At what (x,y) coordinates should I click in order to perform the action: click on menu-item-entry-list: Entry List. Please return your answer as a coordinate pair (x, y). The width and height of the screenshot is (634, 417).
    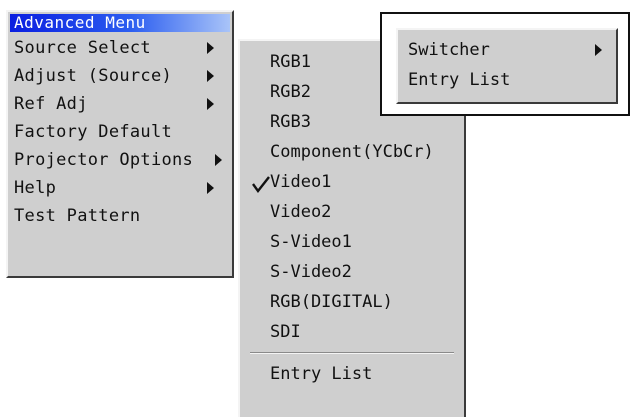
    Looking at the image, I should click on (508, 80).